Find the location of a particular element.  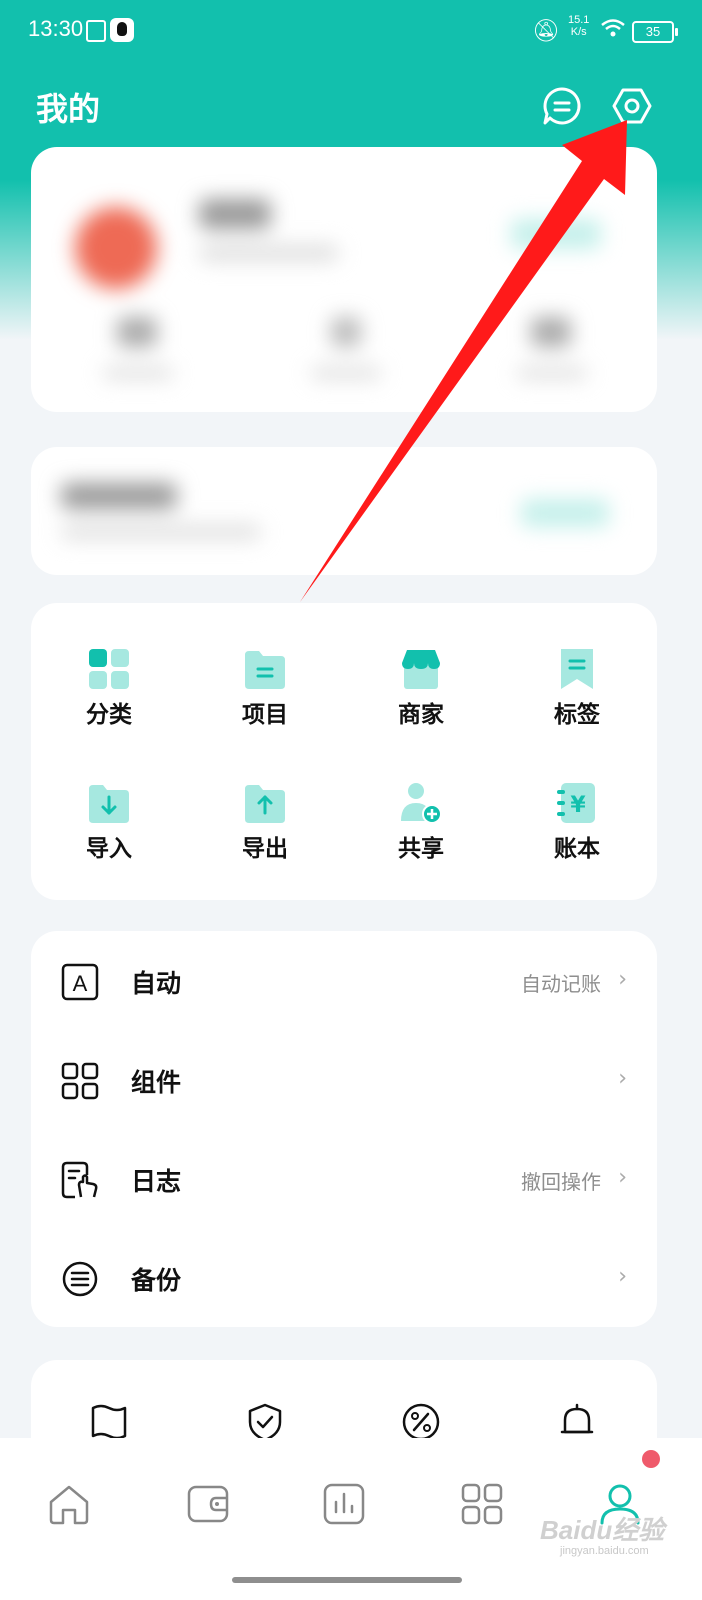

grid-item-label: 导入 is located at coordinates (109, 849).